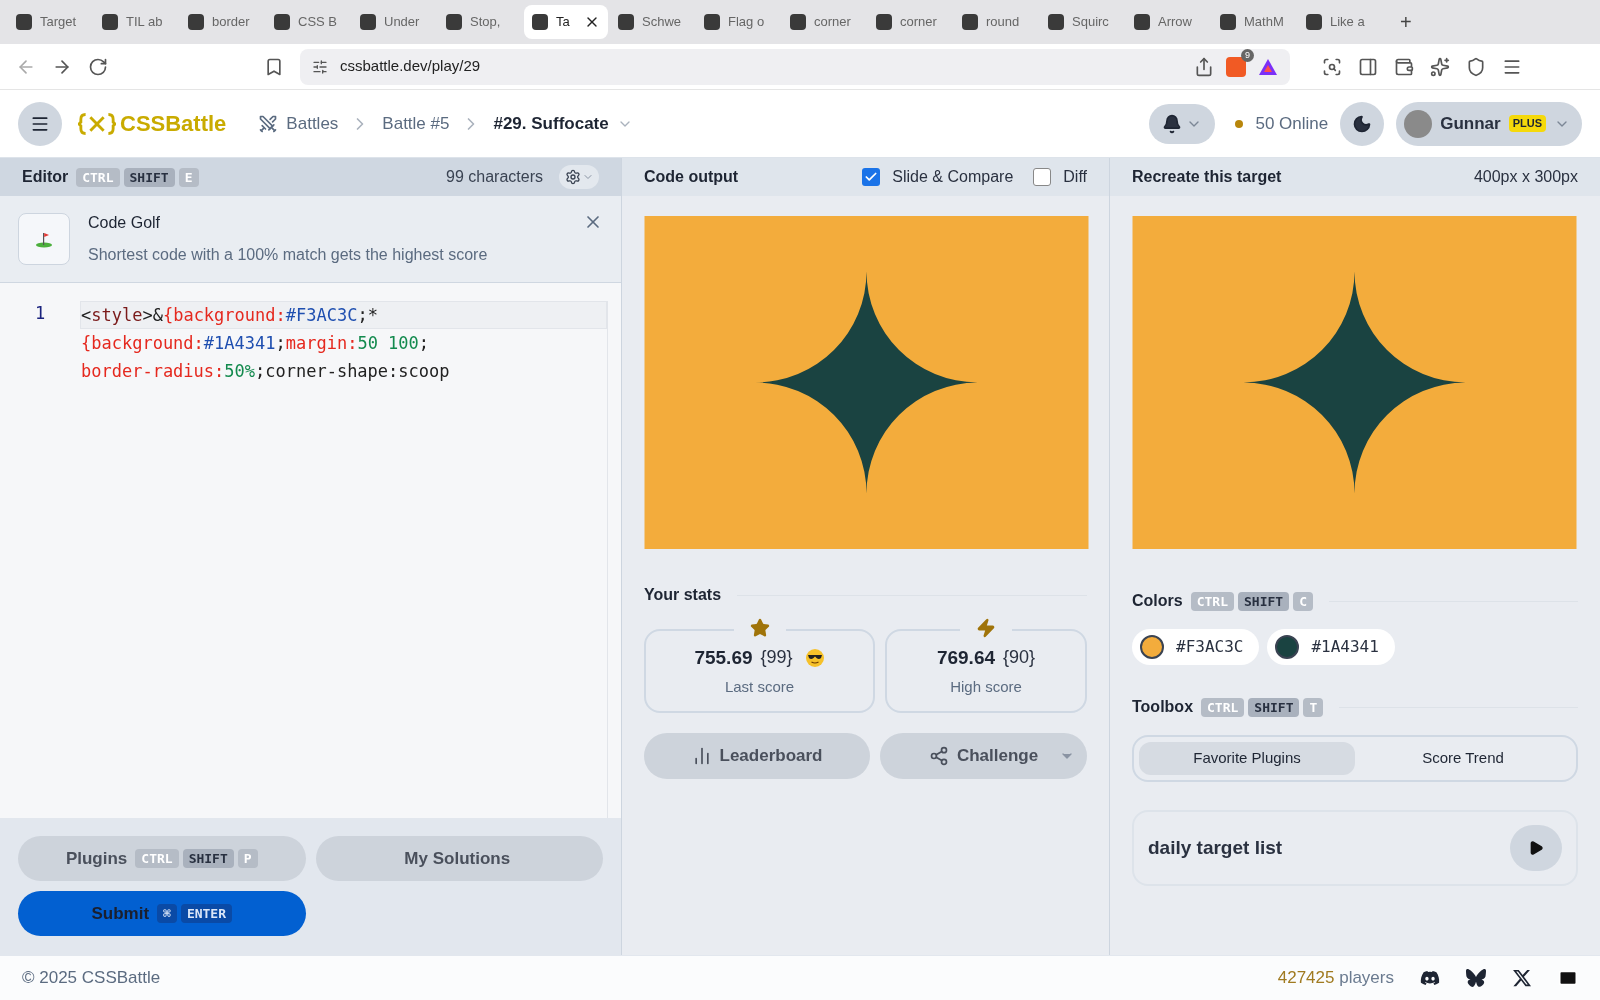  What do you see at coordinates (1489, 123) in the screenshot?
I see `user-menu-button: Gunnar PLUS` at bounding box center [1489, 123].